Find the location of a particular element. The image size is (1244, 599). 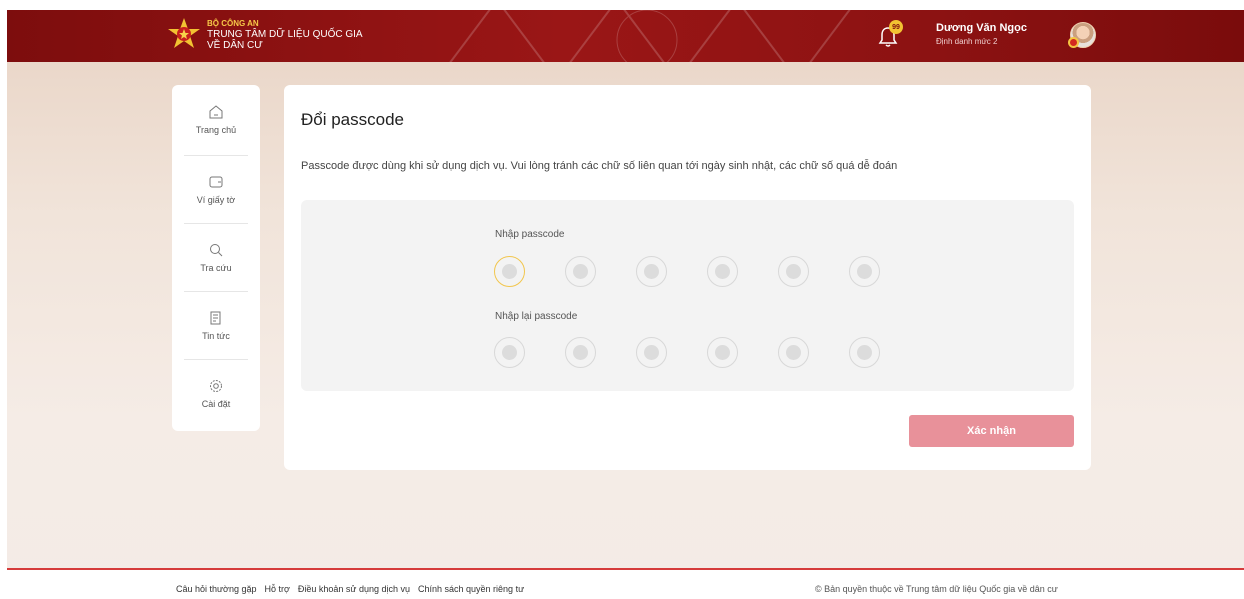

passcode-label: Nhập passcode is located at coordinates (530, 234).